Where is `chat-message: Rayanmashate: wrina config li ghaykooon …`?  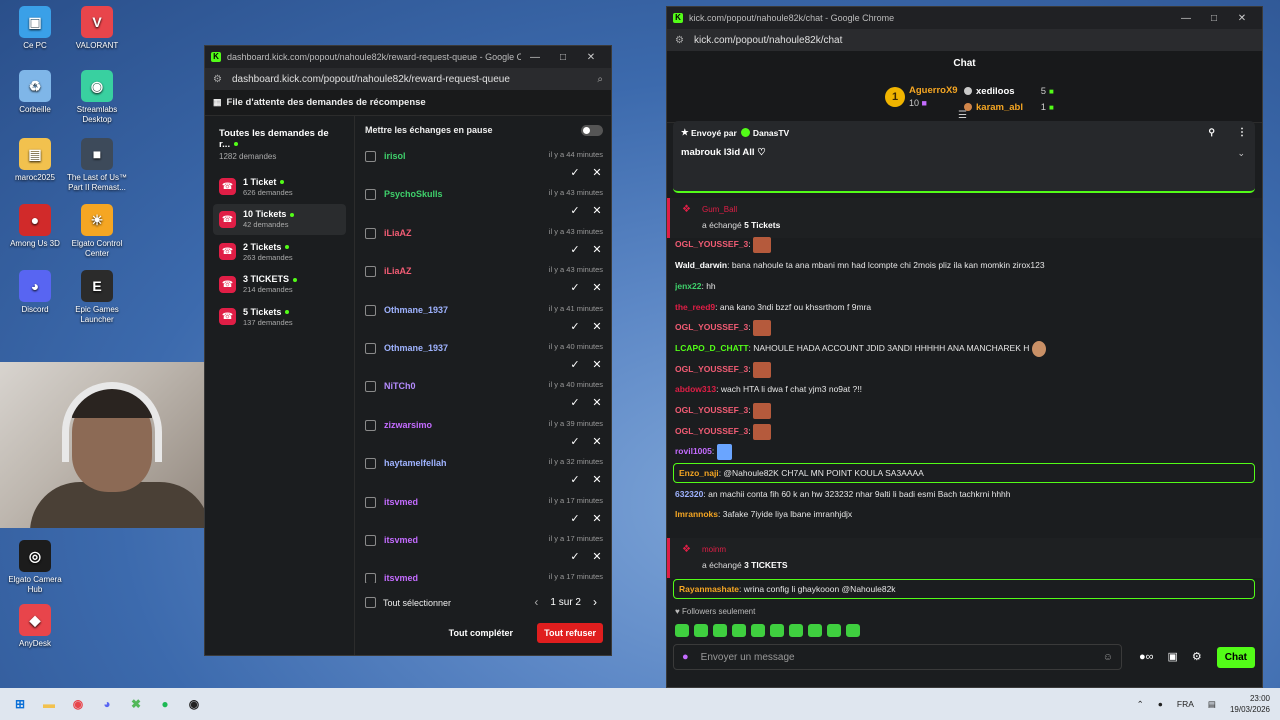
chat-message: Rayanmashate: wrina config li ghaykooon … is located at coordinates (964, 589).